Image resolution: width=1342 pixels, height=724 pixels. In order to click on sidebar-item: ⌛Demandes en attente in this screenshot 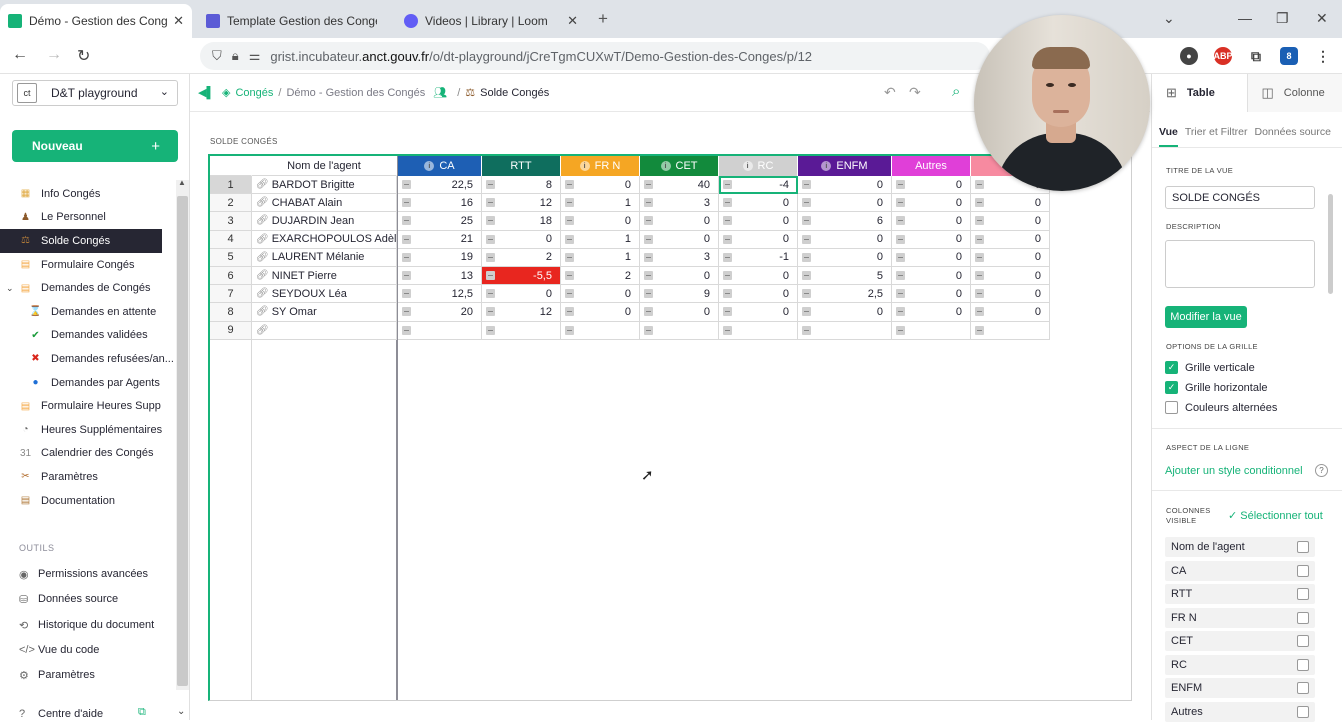, I will do `click(88, 312)`.